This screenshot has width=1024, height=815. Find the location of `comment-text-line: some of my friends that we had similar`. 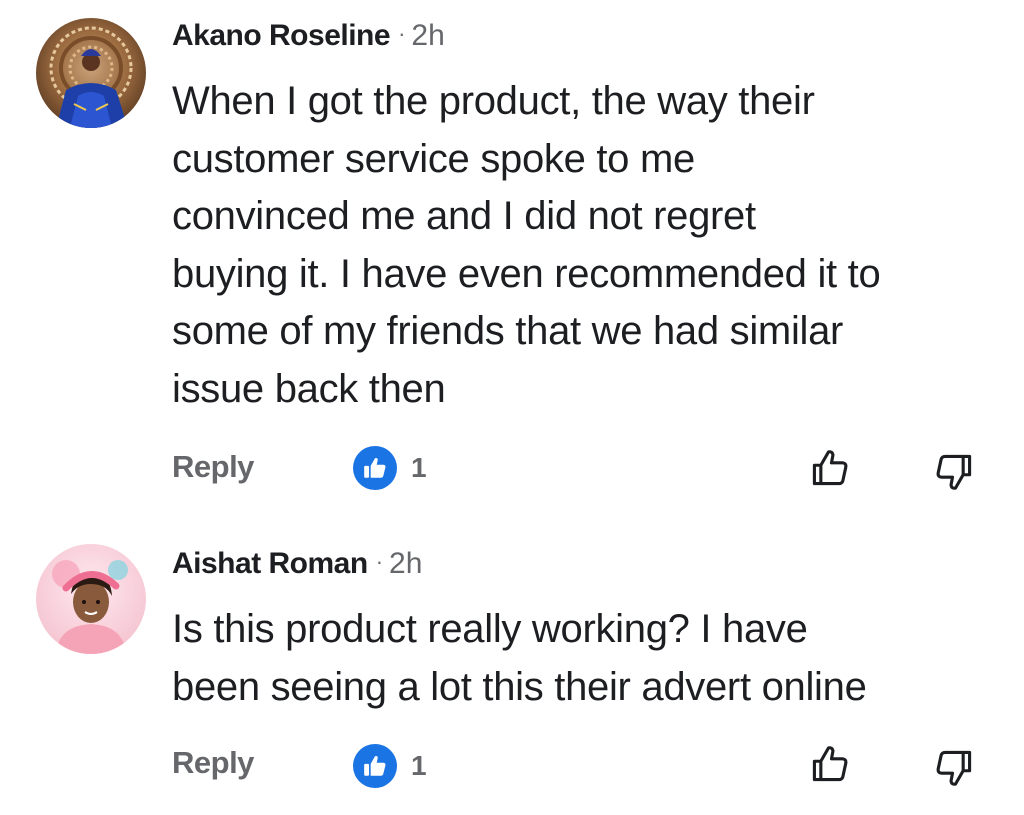

comment-text-line: some of my friends that we had similar is located at coordinates (508, 331).